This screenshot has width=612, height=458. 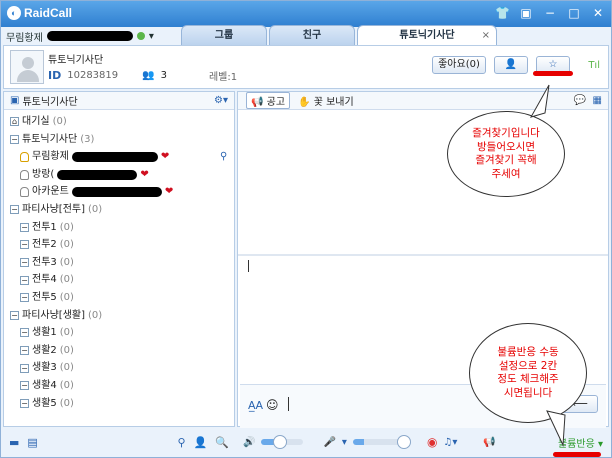 I want to click on channel-level: 레벨:1, so click(x=223, y=77).